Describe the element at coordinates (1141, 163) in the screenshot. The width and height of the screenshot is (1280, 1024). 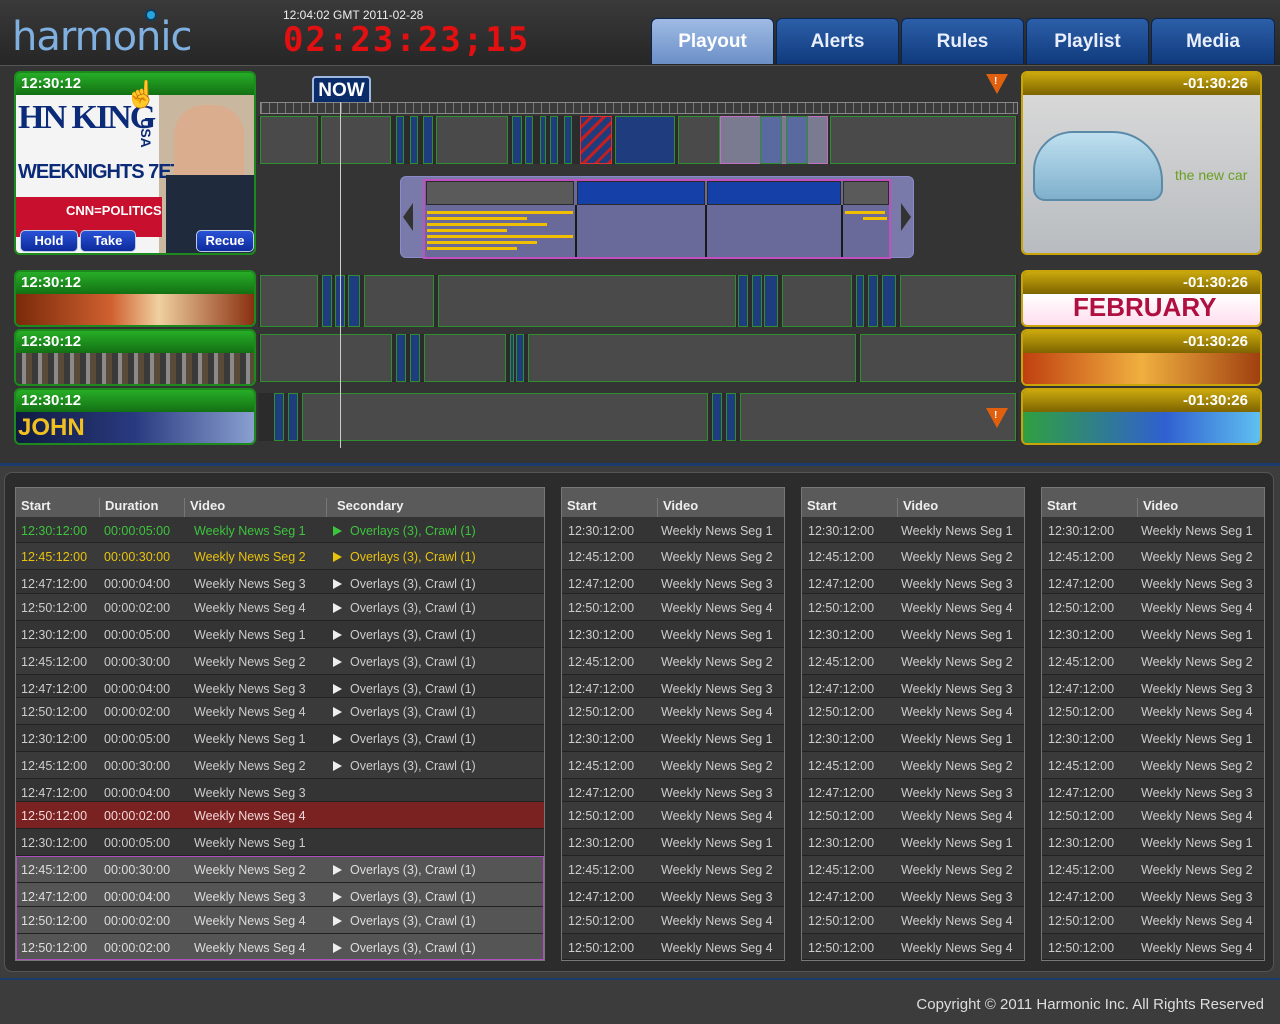
I see `channel-1-next: -01:30:26 the new car` at that location.